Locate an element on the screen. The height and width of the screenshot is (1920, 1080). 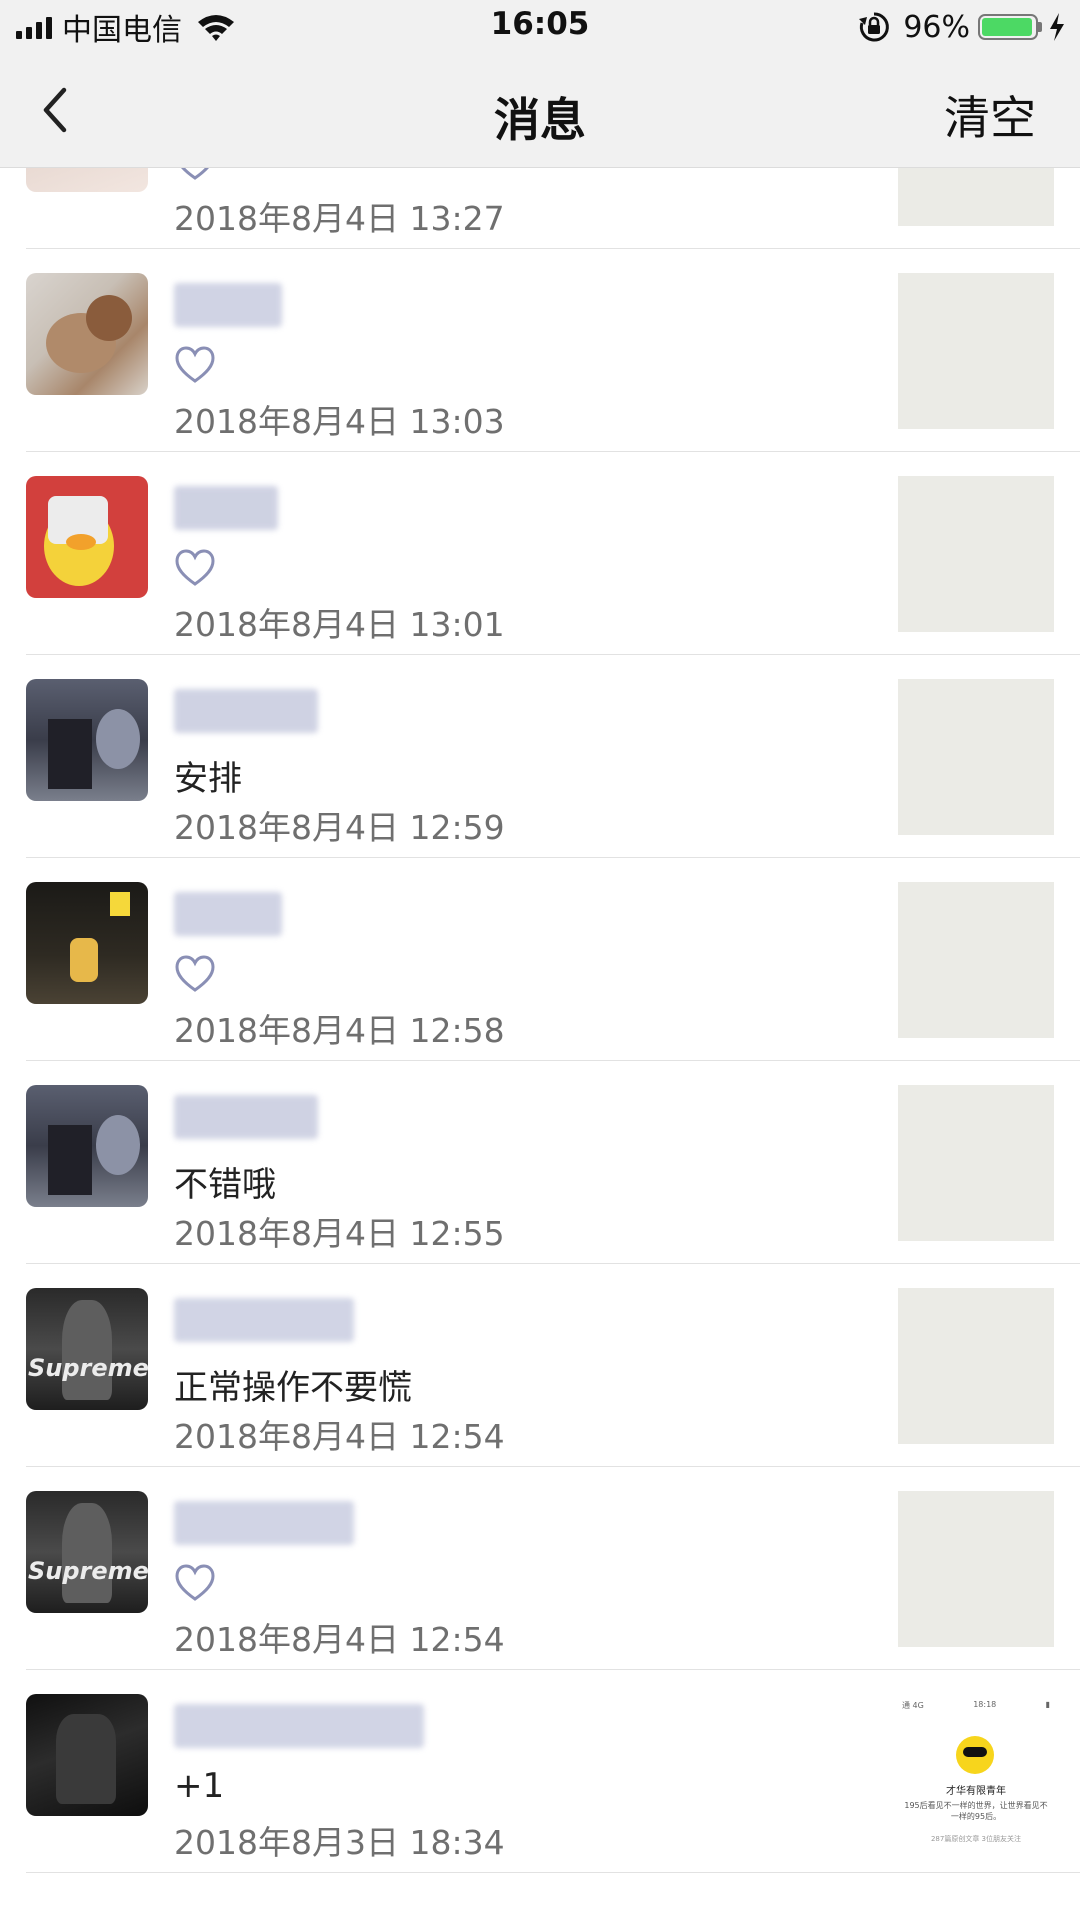
comment-text: +1 is located at coordinates (199, 1786).